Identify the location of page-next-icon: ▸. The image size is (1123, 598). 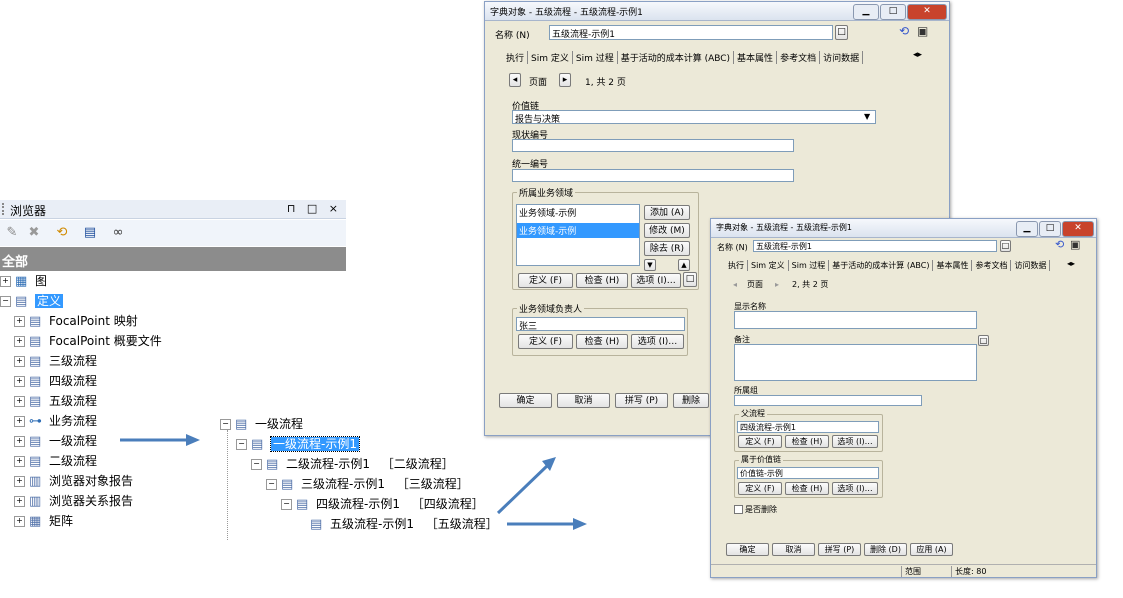
(777, 284).